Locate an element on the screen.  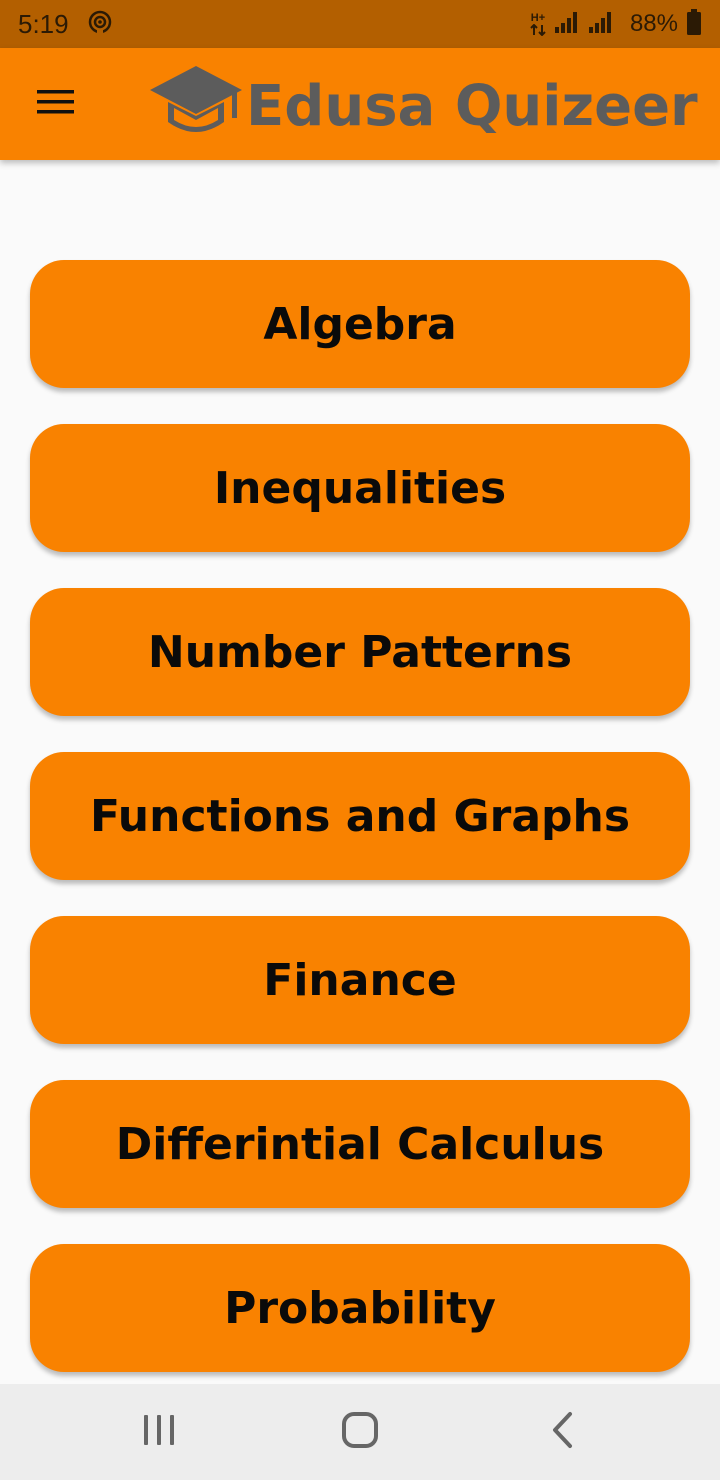
topic-button-probability: Probability is located at coordinates (360, 1308).